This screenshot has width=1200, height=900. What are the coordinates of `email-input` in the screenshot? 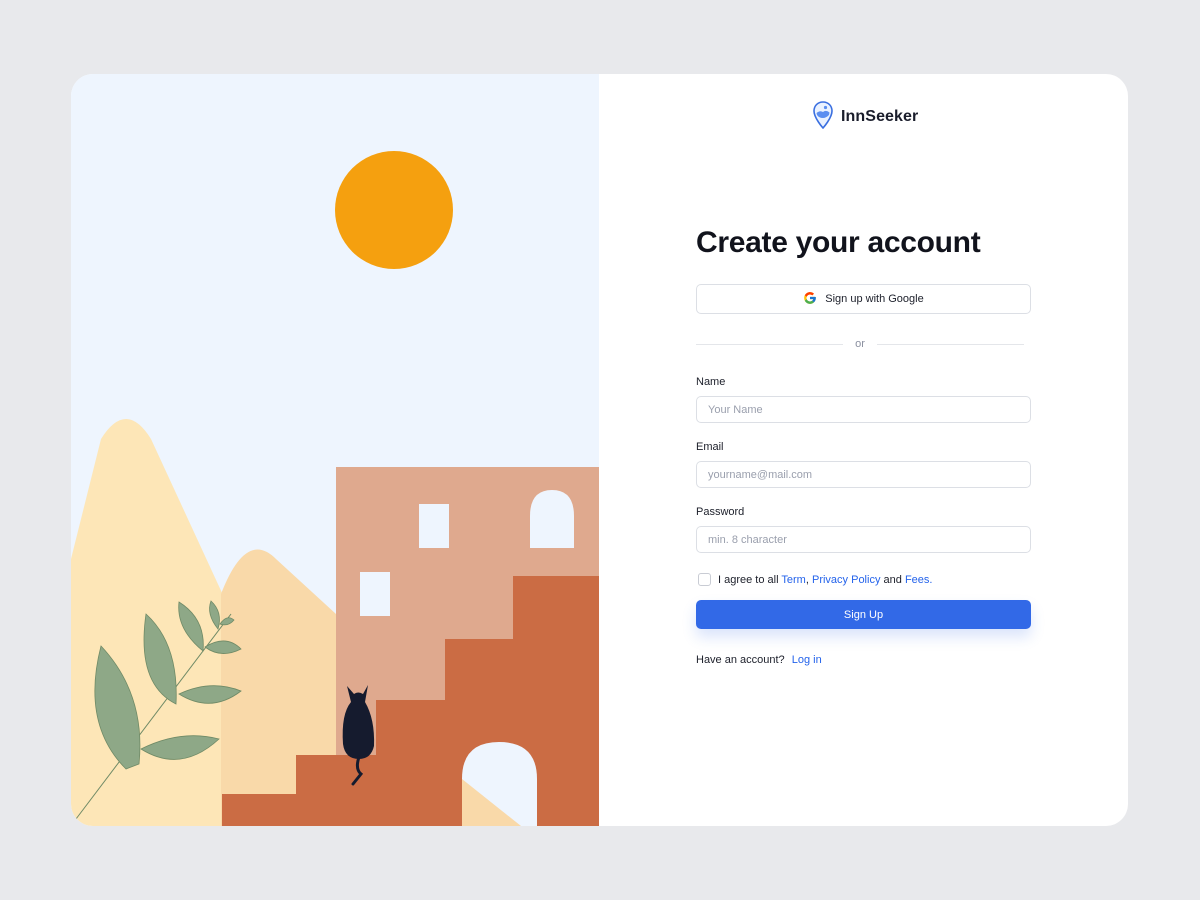 It's located at (863, 474).